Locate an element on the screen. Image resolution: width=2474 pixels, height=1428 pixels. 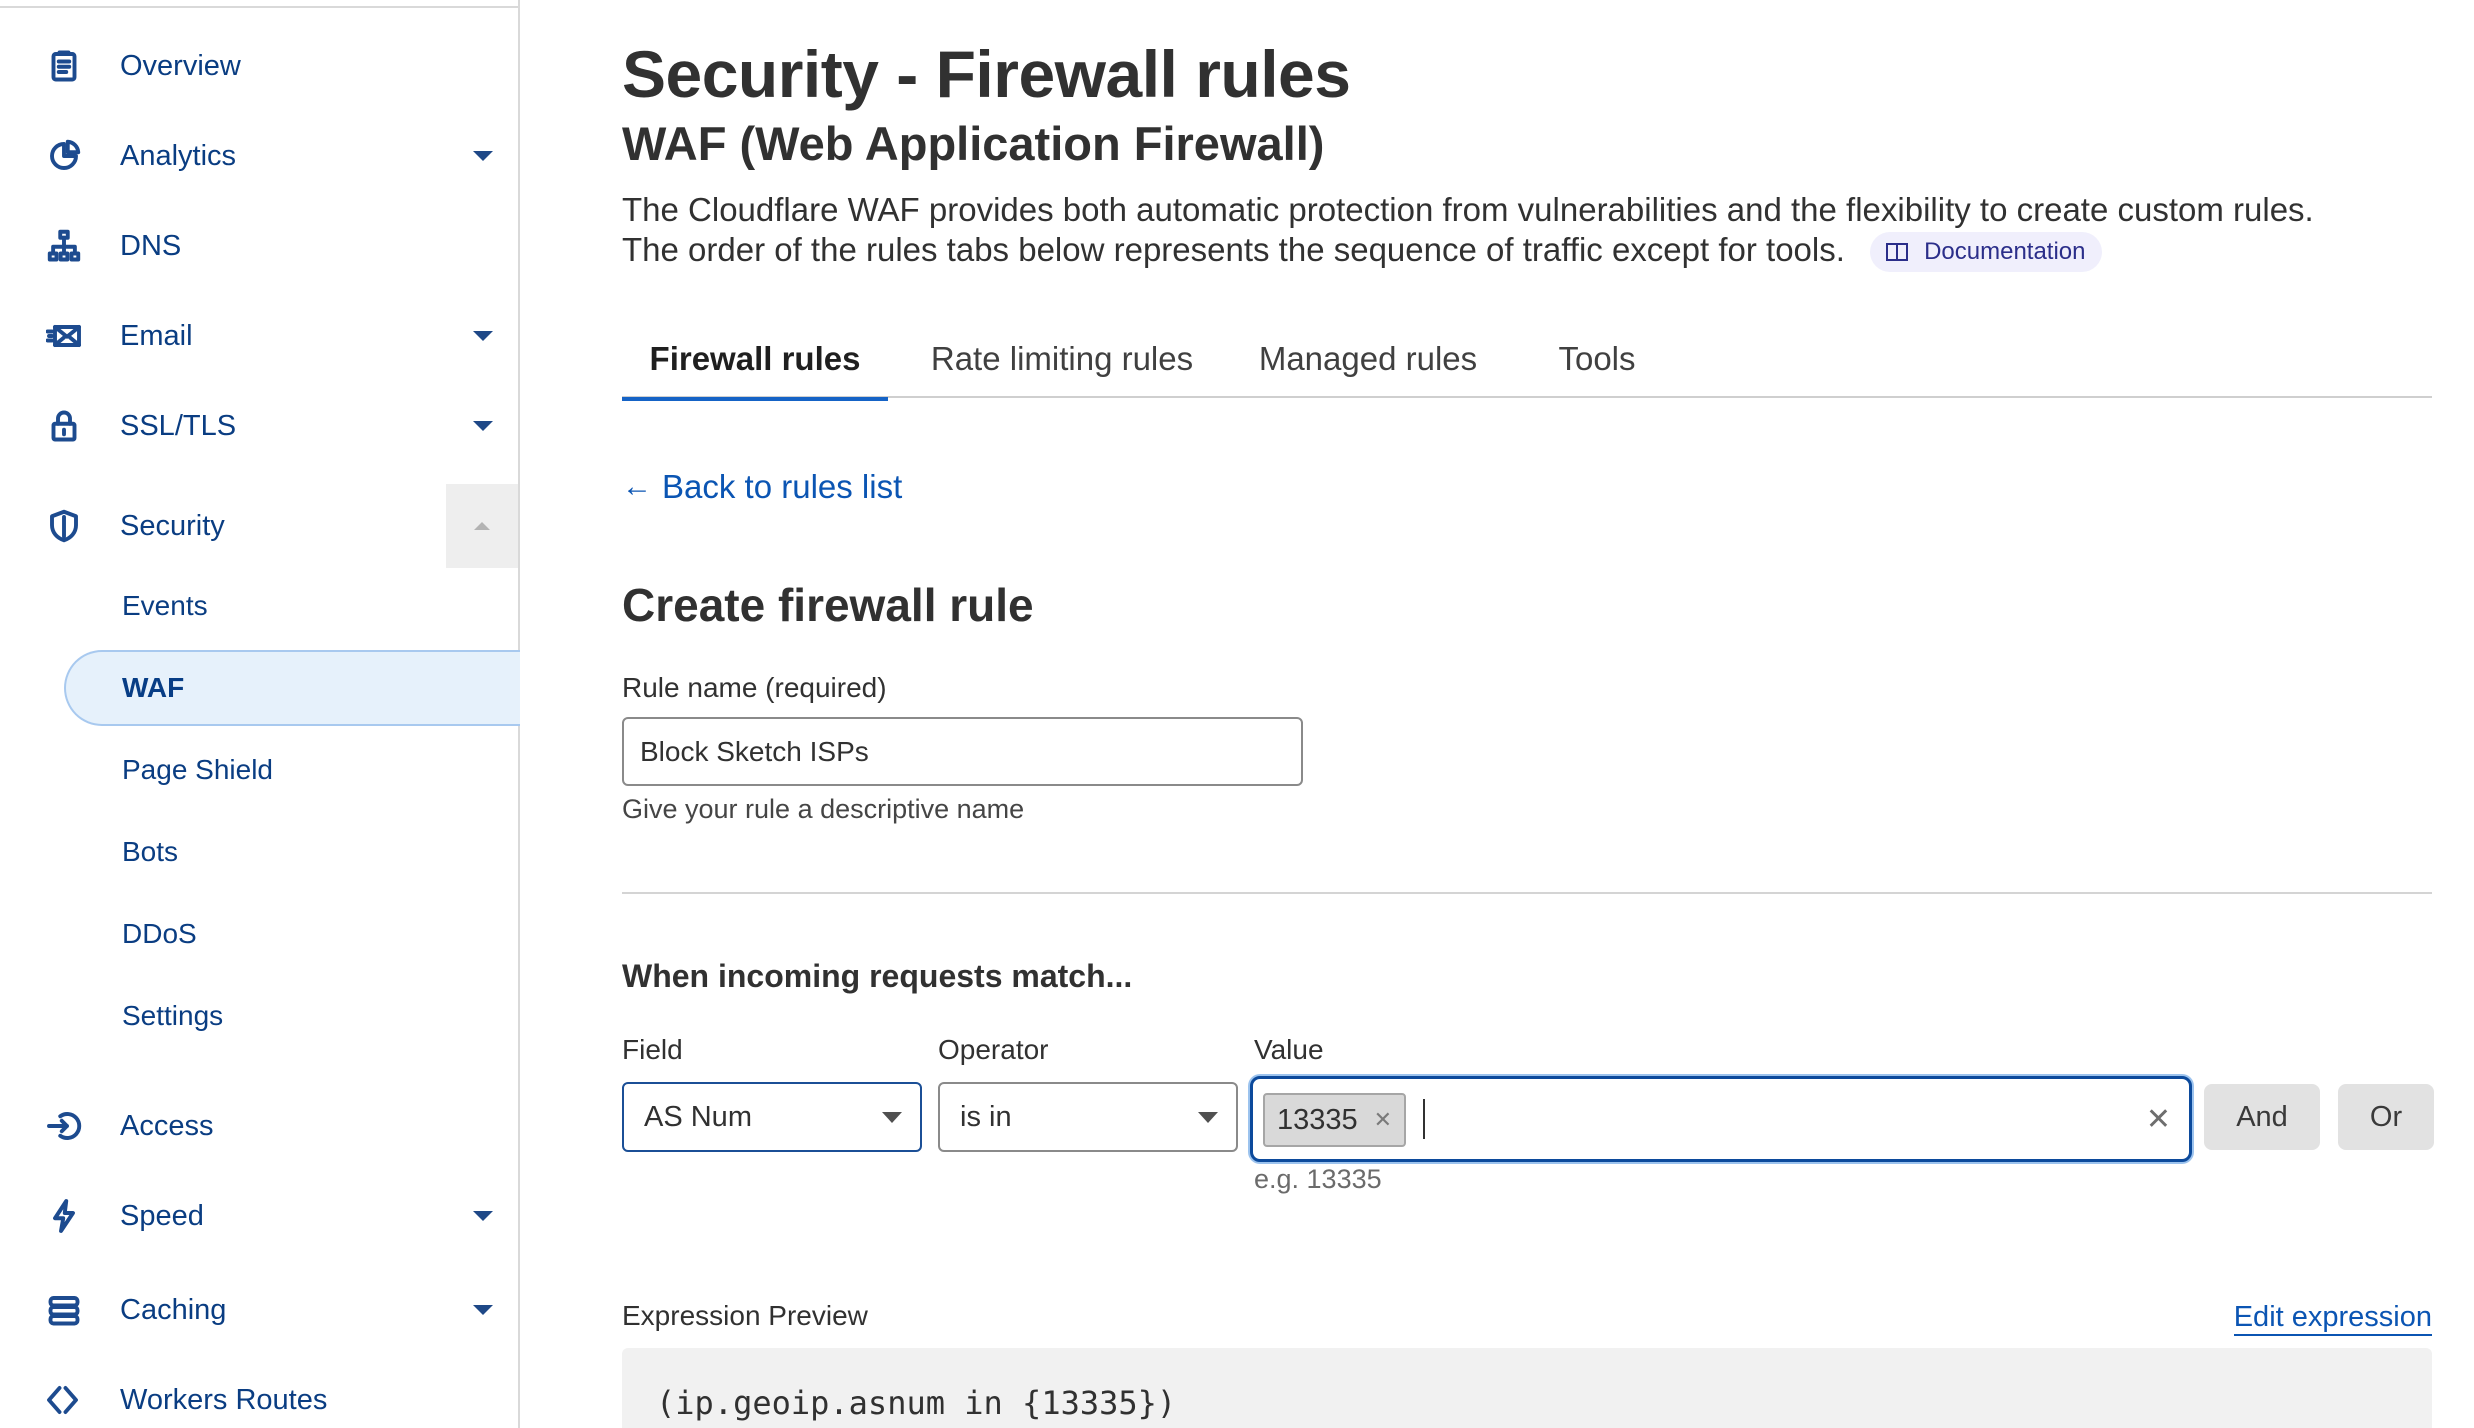
value-tag-label: 13335 is located at coordinates (1317, 1119).